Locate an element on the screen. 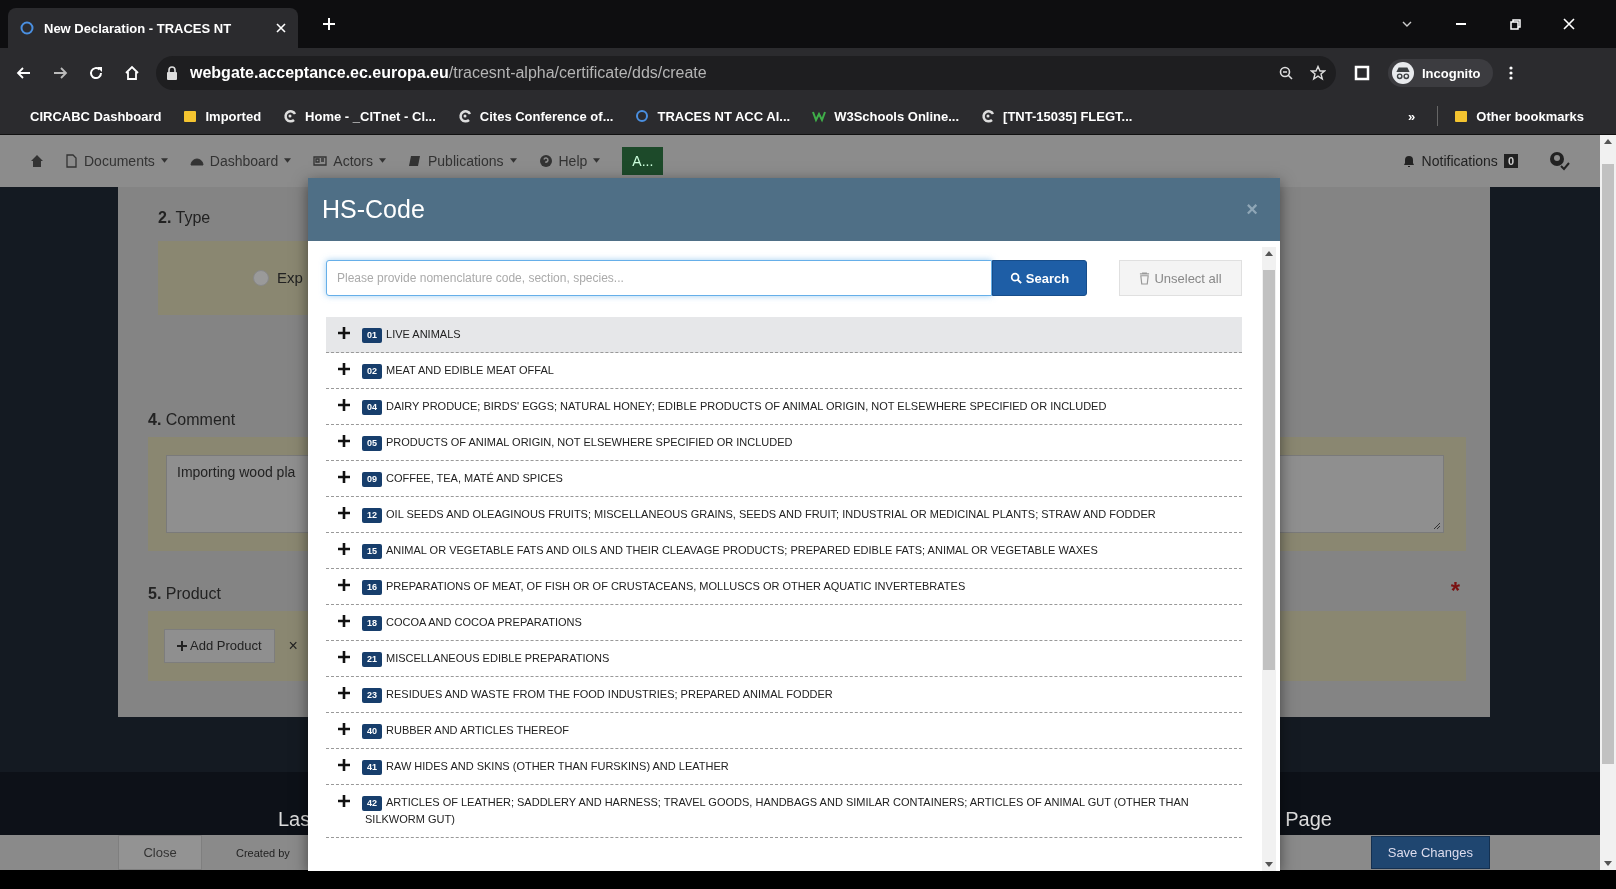 Image resolution: width=1616 pixels, height=889 pixels. hs-code-row: 15 ANIMAL OR VEGETABLE FATS AND OILS AND THEIR CLEAVAGE PRODUCTS; PREPARED EDIBLE FATS; ANIMAL OR VEGETABLE WAXES is located at coordinates (784, 551).